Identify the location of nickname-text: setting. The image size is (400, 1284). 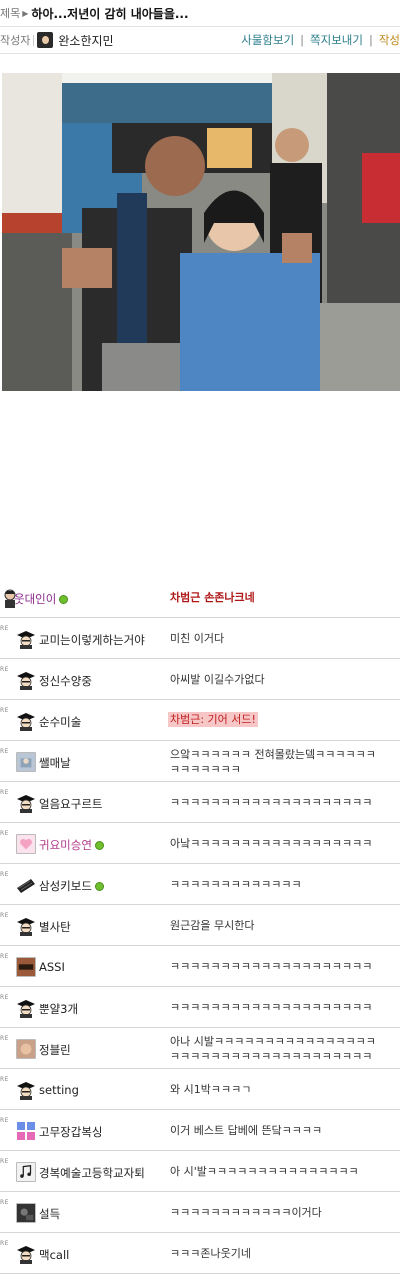
(59, 1090).